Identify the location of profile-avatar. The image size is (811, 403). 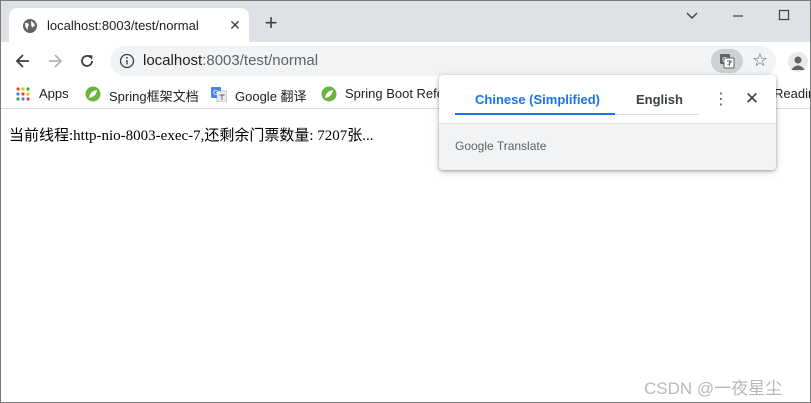
(798, 62).